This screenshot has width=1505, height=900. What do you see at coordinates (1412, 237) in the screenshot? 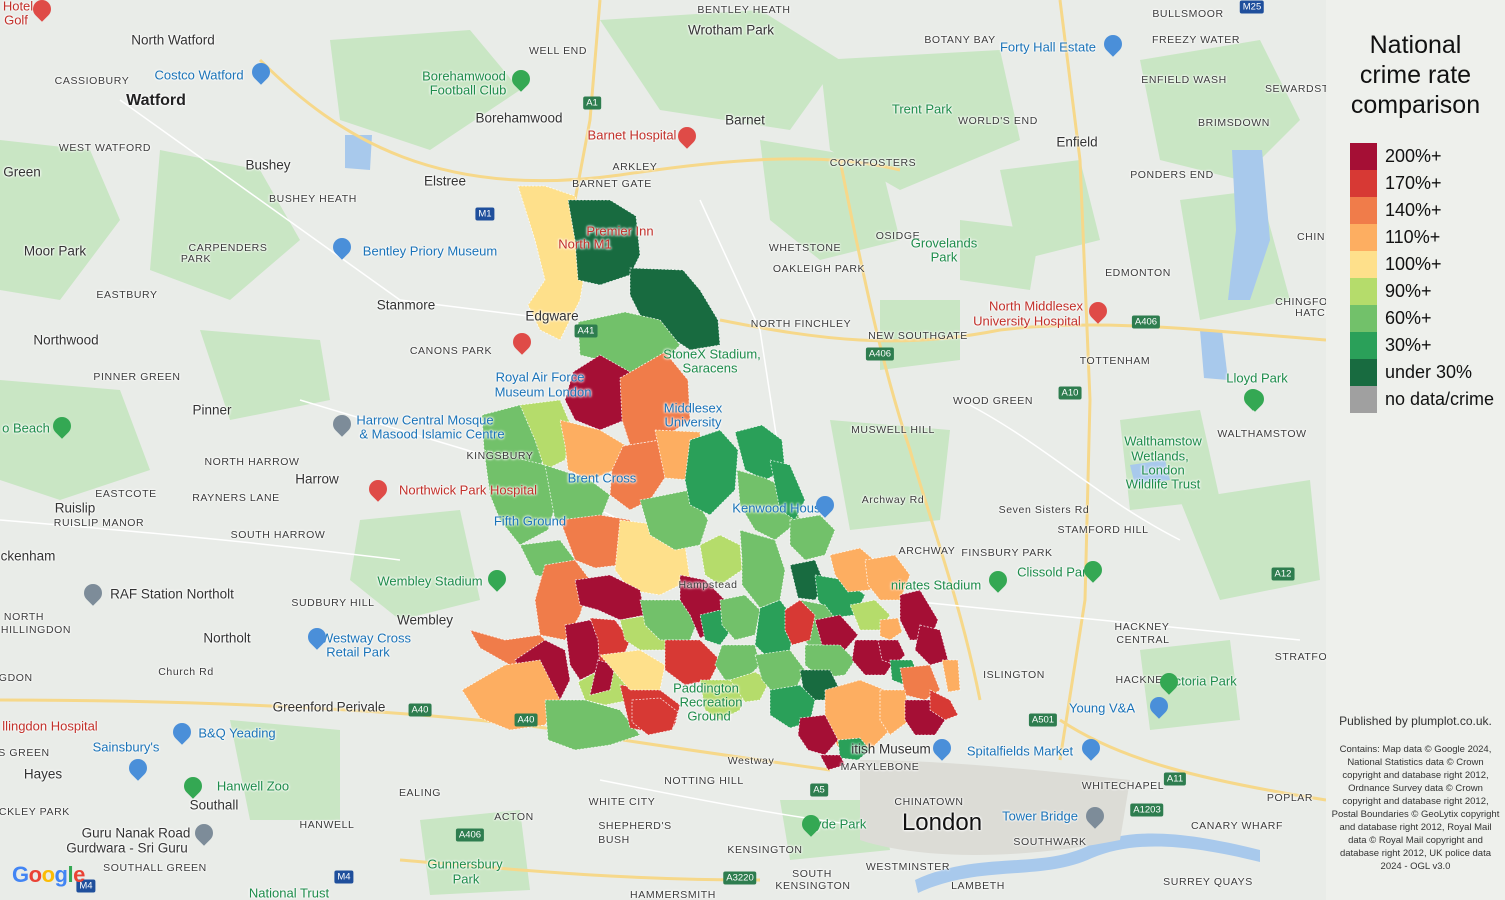
I see `legend-label: 110%+` at bounding box center [1412, 237].